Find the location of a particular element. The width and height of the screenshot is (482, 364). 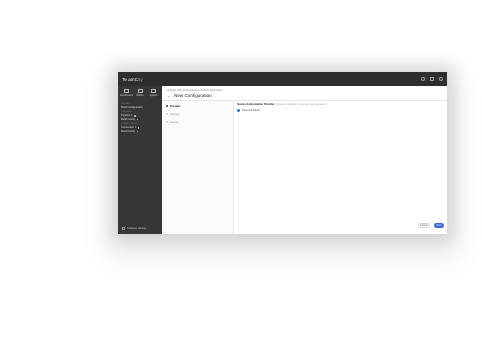

back-arrow-icon: ← is located at coordinates (169, 95).